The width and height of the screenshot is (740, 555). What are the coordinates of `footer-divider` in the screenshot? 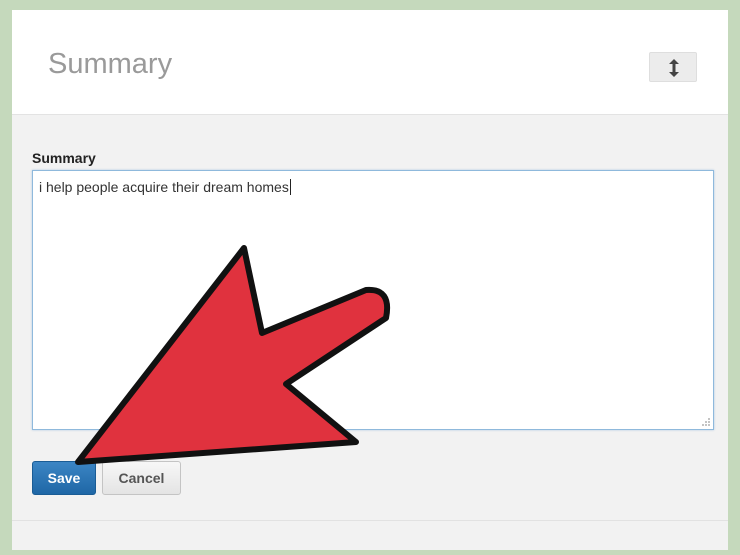 It's located at (370, 520).